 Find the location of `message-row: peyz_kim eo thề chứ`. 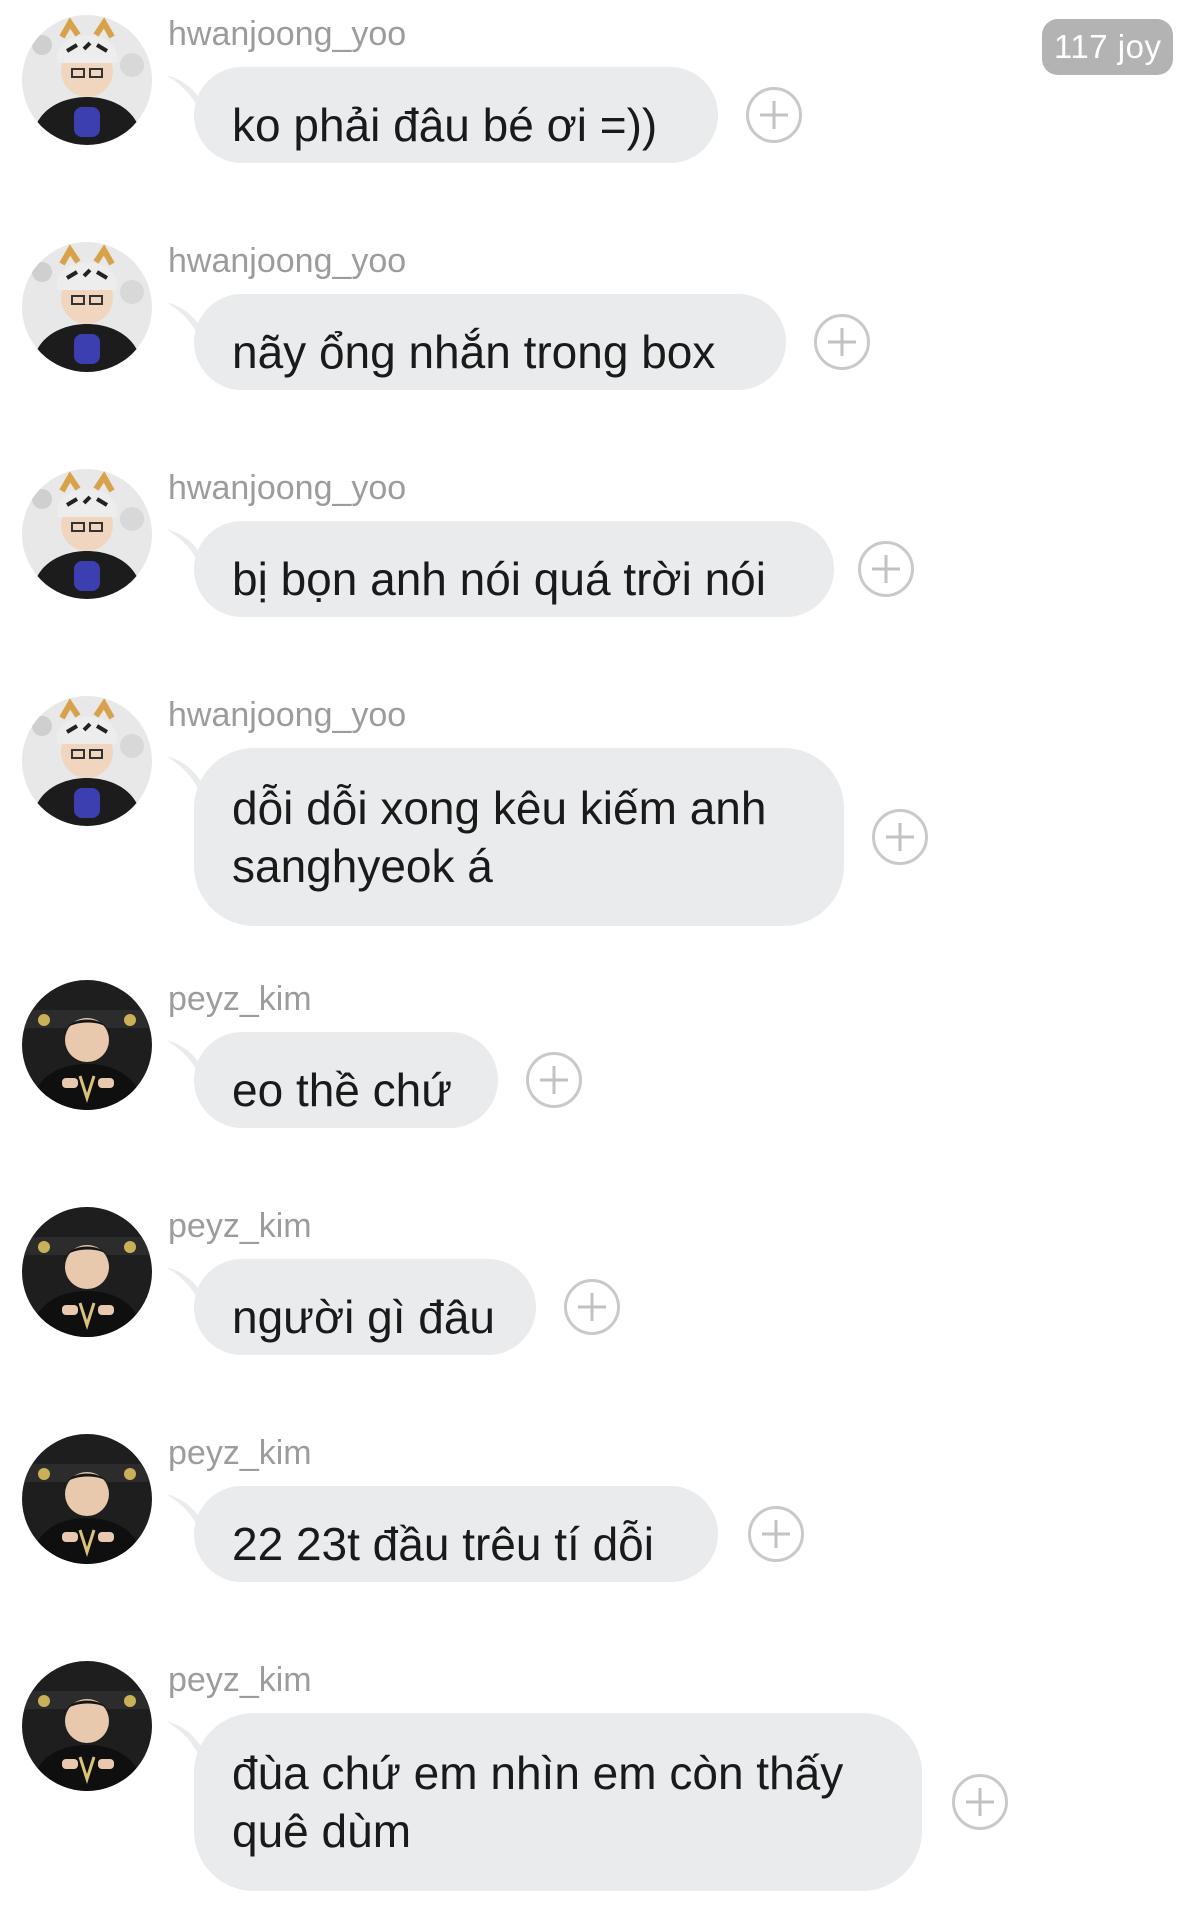

message-row: peyz_kim eo thề chứ is located at coordinates (597, 1070).